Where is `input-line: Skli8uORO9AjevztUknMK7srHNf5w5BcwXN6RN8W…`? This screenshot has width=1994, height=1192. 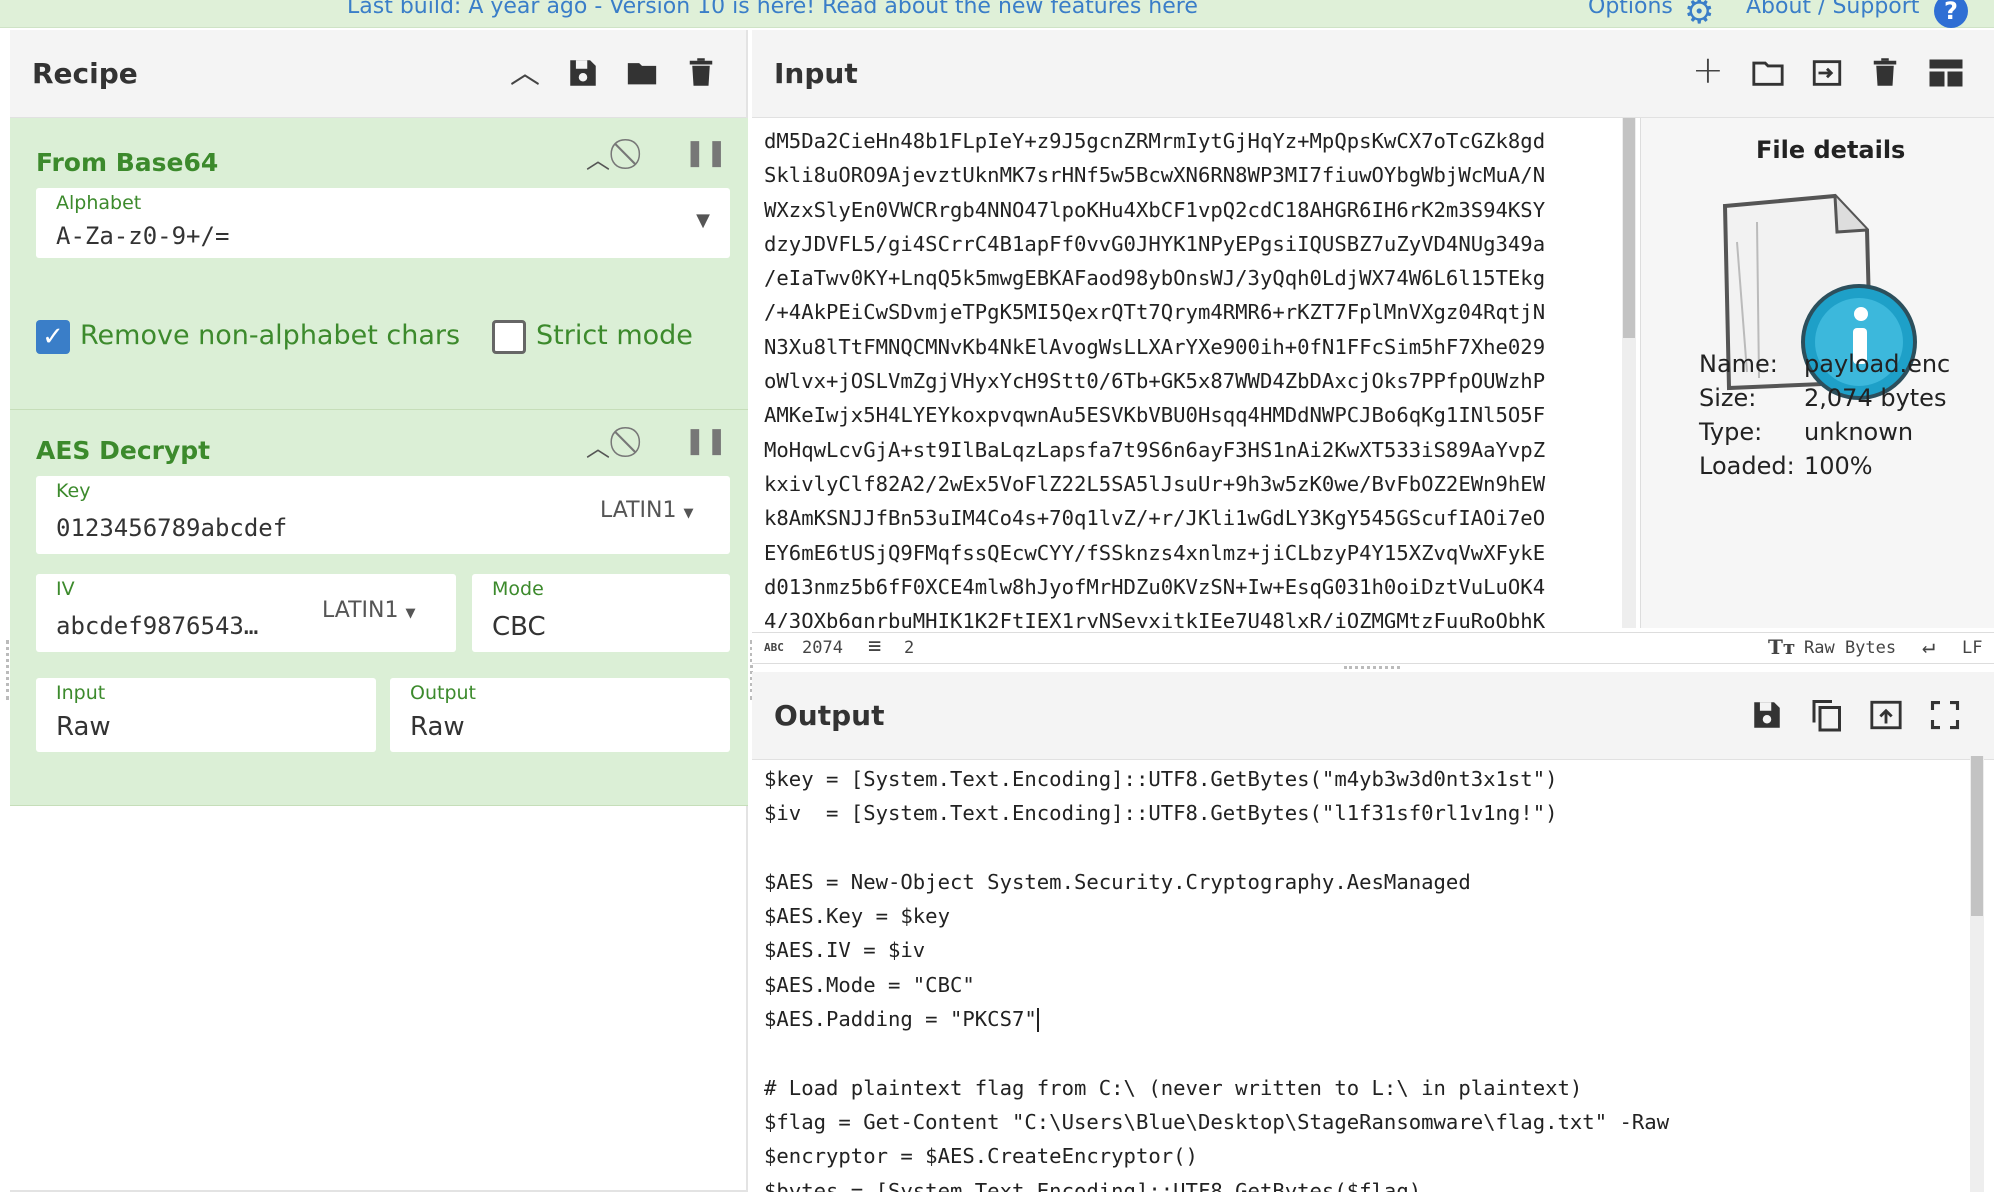 input-line: Skli8uORO9AjevztUknMK7srHNf5w5BcwXN6RN8W… is located at coordinates (1155, 175).